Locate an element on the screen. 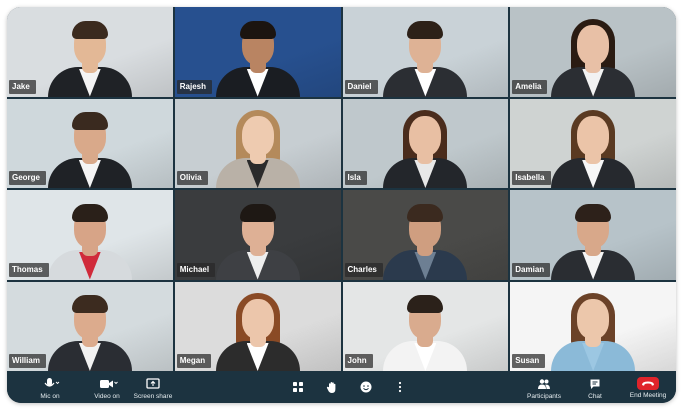  mic-button: Mic on is located at coordinates (50, 387).